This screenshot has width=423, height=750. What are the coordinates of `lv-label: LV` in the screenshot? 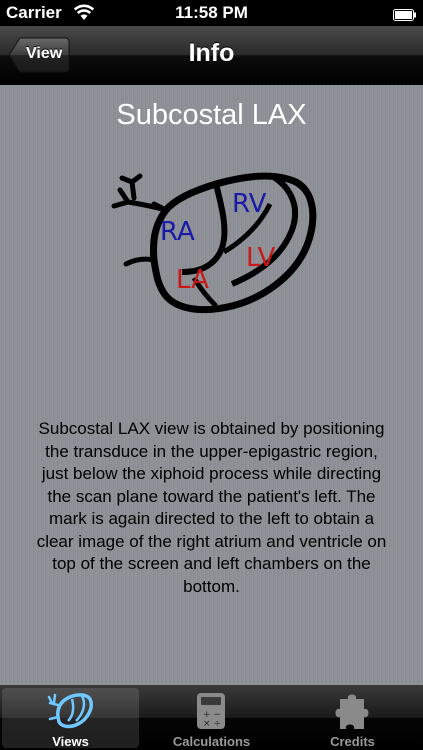 It's located at (261, 258).